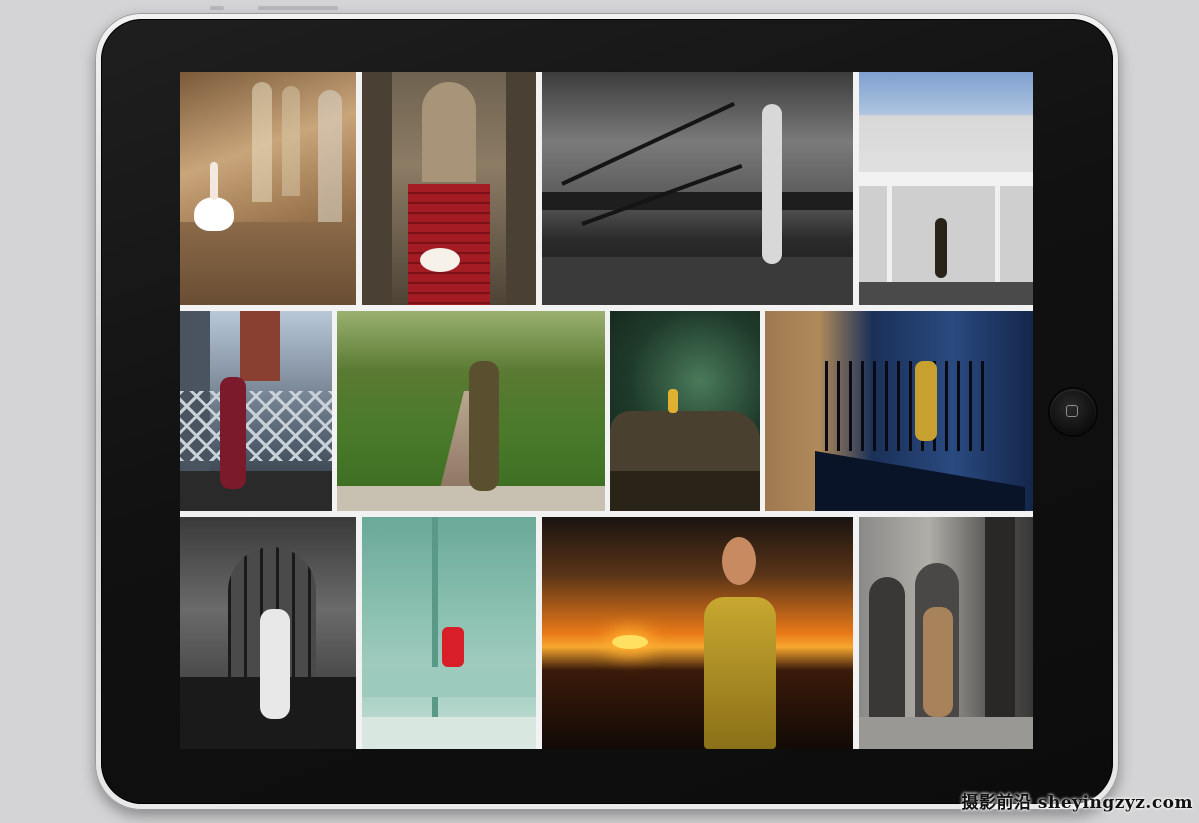 The image size is (1199, 823). What do you see at coordinates (449, 633) in the screenshot?
I see `photo-woman-red-coat-mint-room` at bounding box center [449, 633].